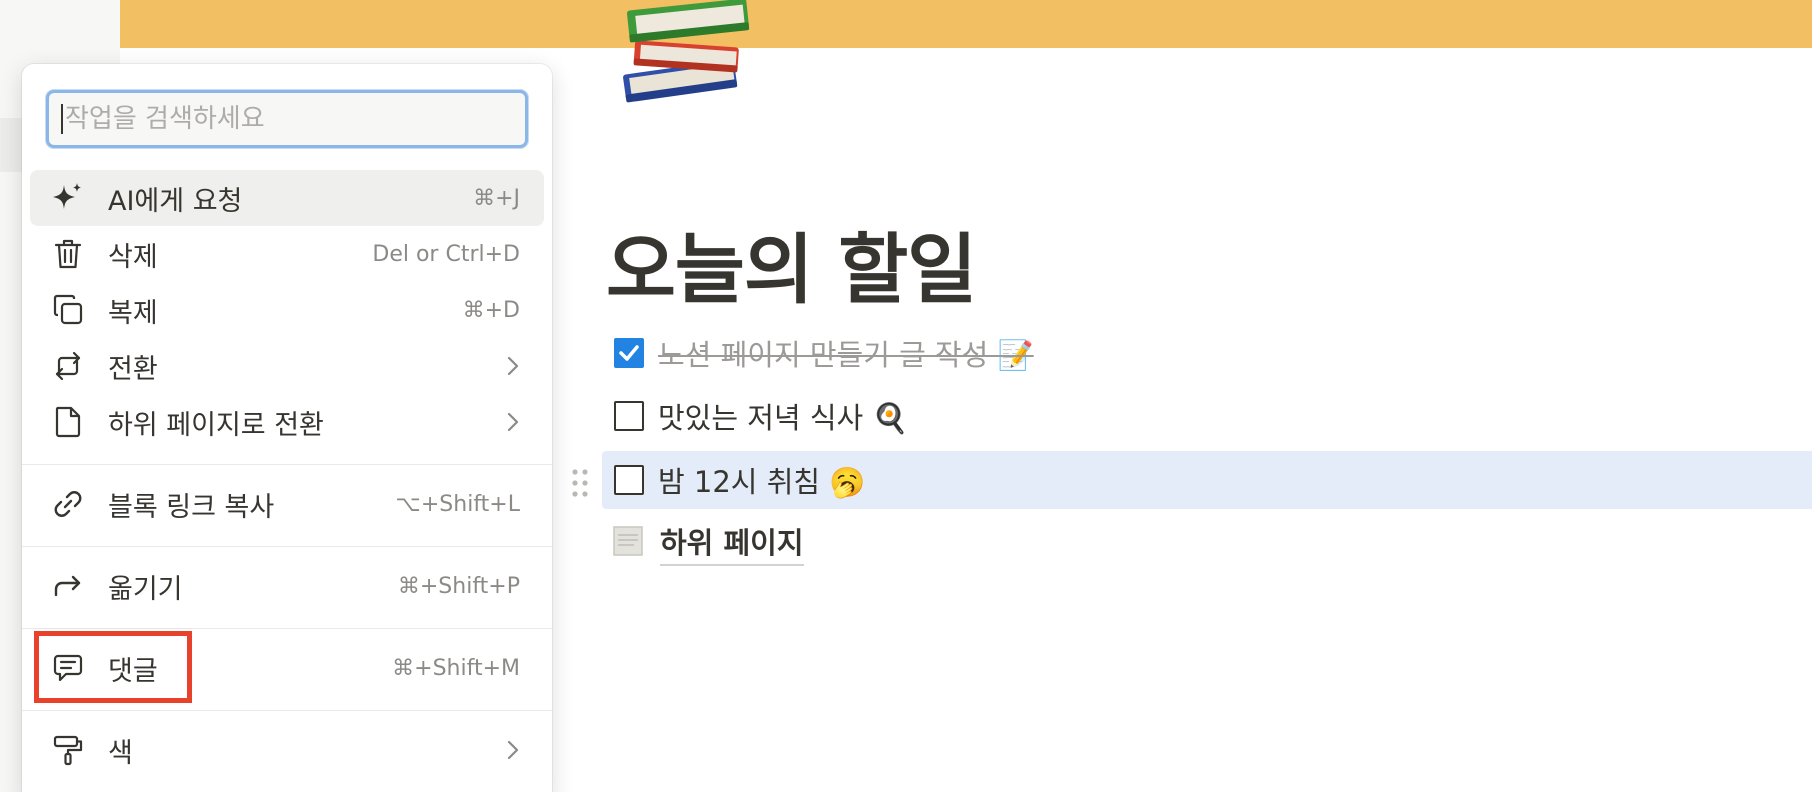 The image size is (1812, 792). I want to click on menu-item-ask-ai: AI에게 요청 ⌘+J, so click(287, 198).